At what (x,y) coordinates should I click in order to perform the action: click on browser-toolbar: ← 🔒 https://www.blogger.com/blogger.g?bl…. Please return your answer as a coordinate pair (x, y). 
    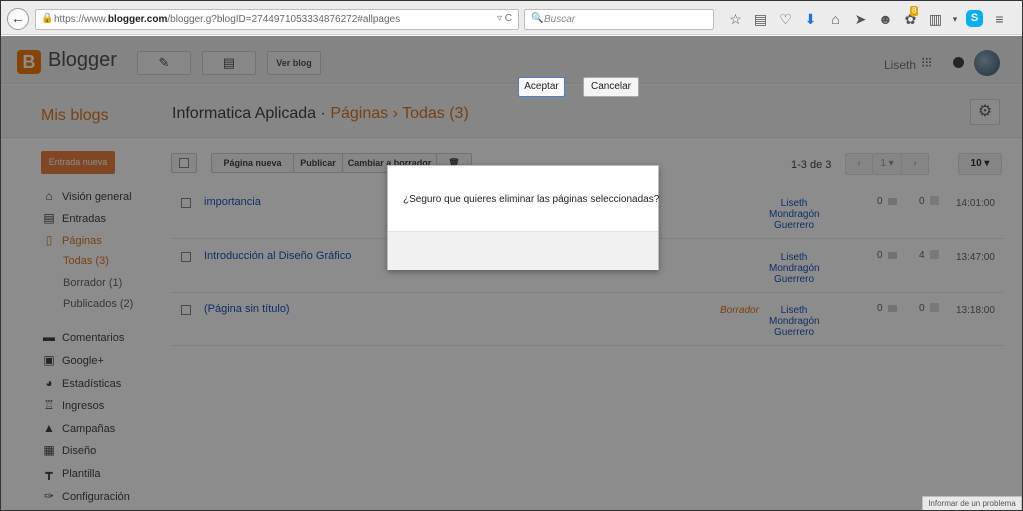
    Looking at the image, I should click on (511, 18).